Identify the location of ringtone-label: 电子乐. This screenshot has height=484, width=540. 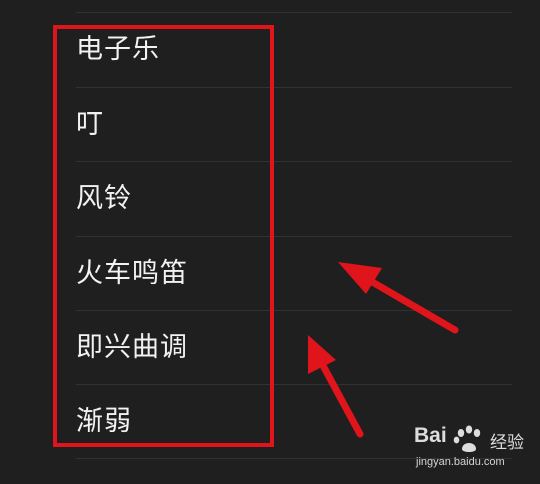
(118, 49).